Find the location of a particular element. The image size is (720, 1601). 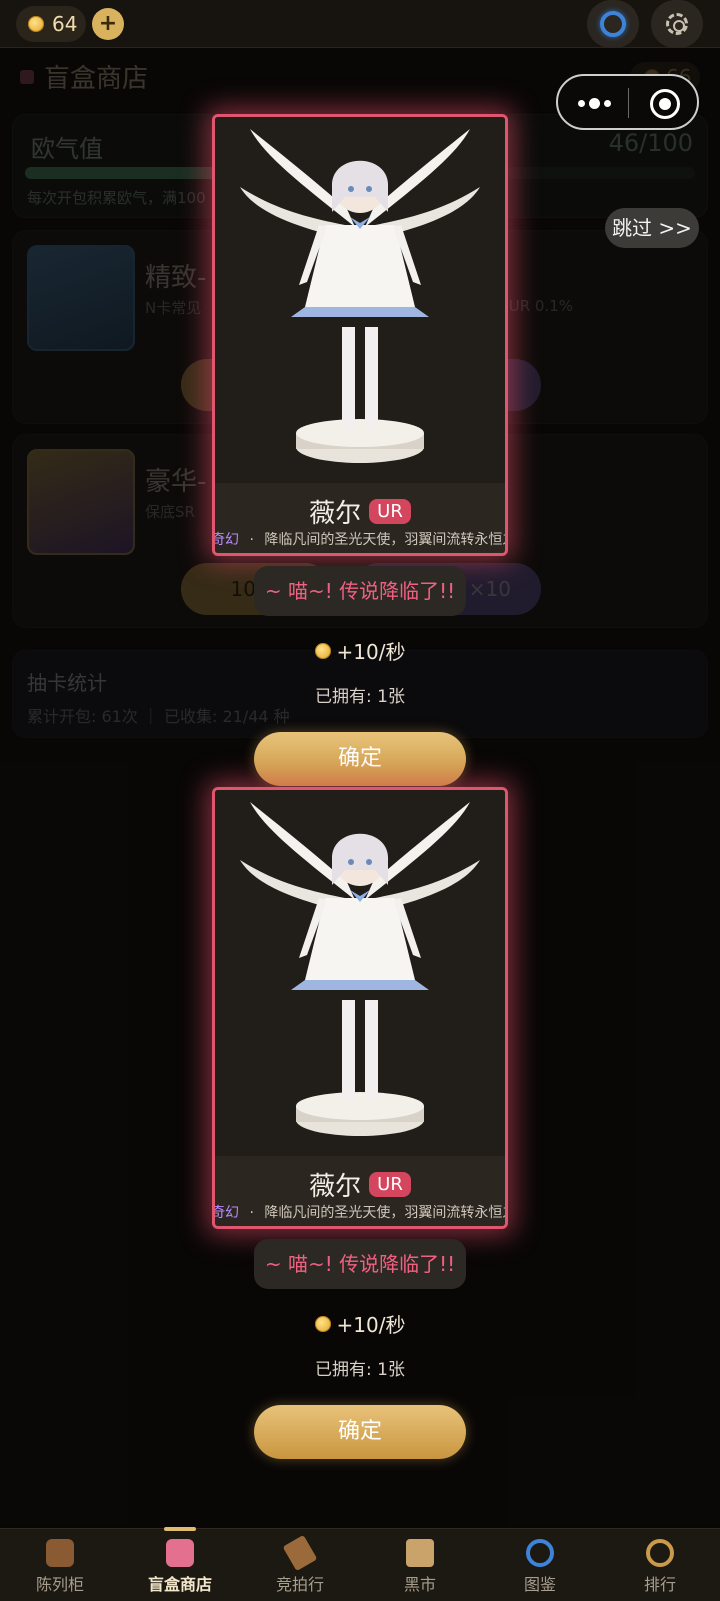

tab-cabinet: 陈列柜 is located at coordinates (60, 1565).